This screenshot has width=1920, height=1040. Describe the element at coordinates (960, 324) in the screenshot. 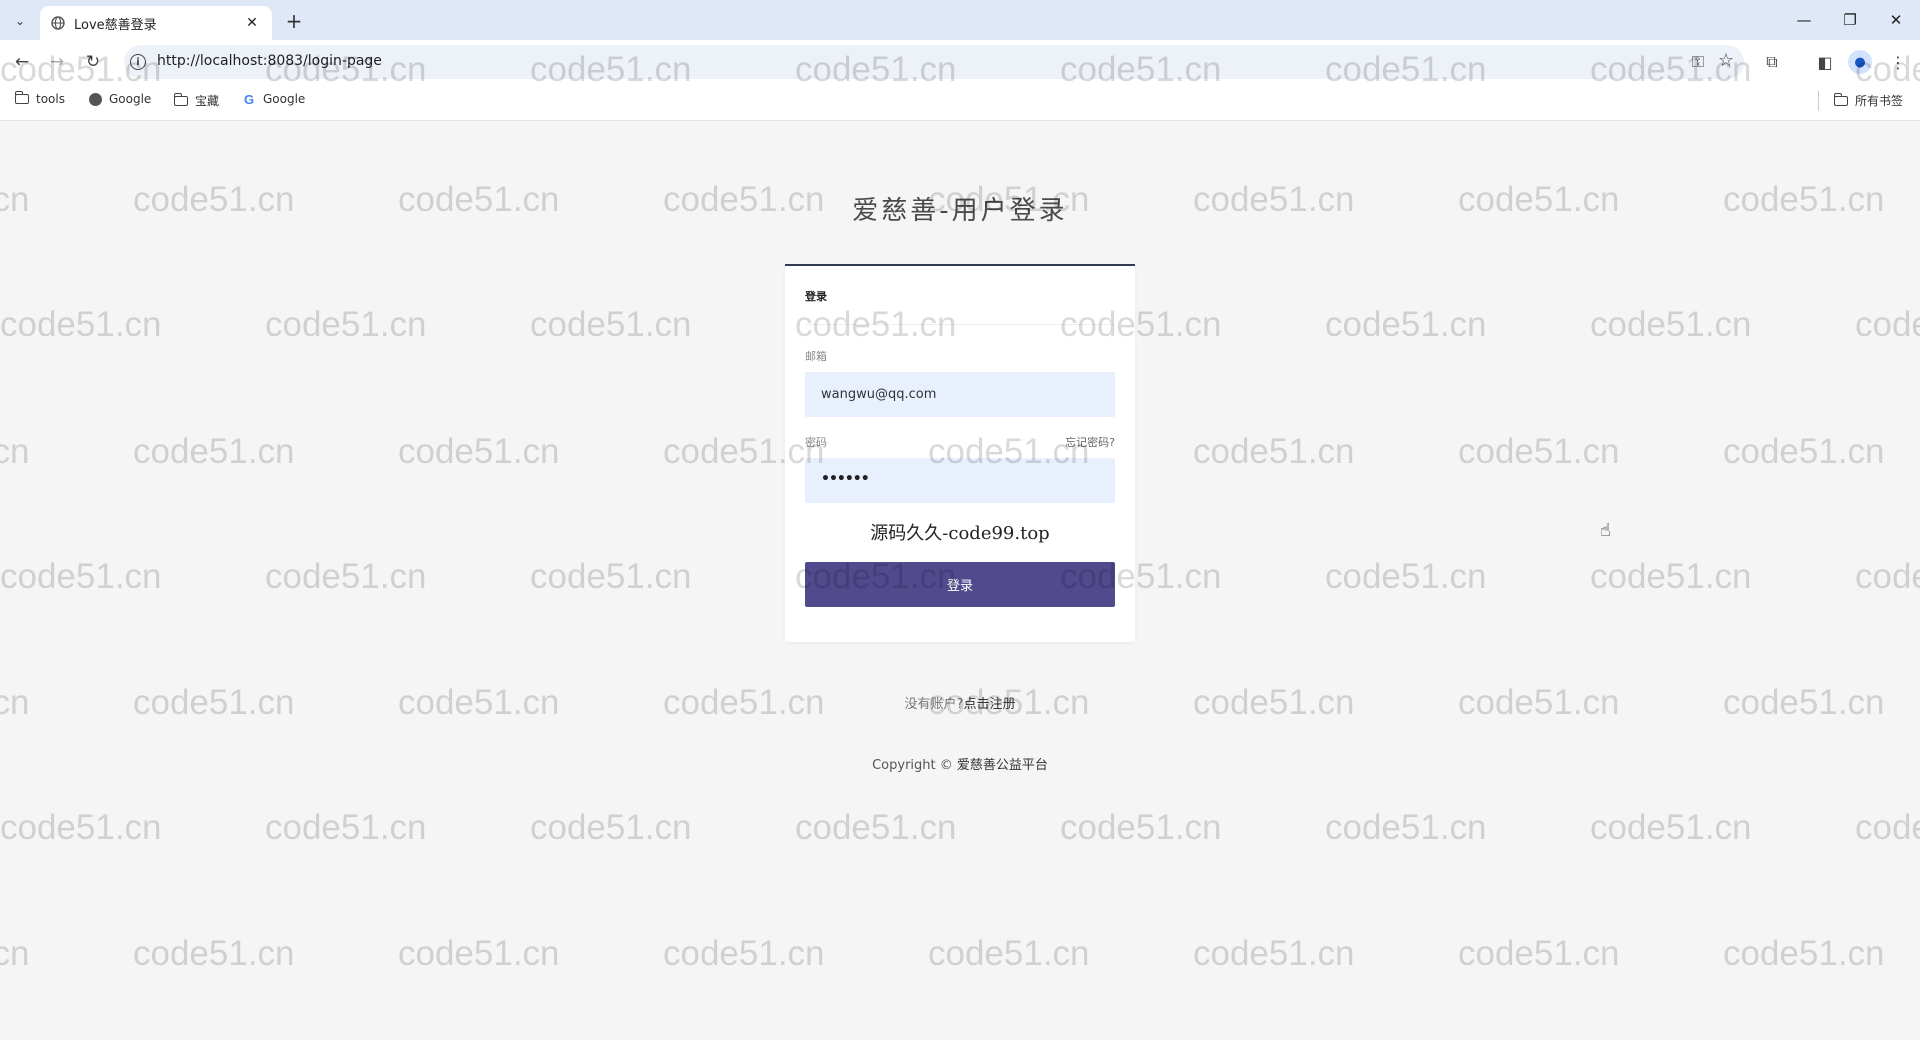

I see `card-divider` at that location.